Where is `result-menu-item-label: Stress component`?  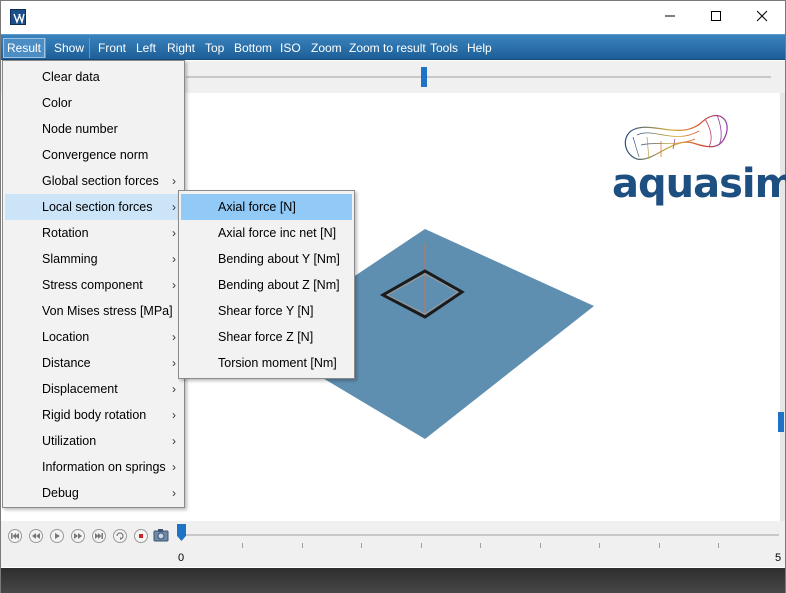
result-menu-item-label: Stress component is located at coordinates (92, 285).